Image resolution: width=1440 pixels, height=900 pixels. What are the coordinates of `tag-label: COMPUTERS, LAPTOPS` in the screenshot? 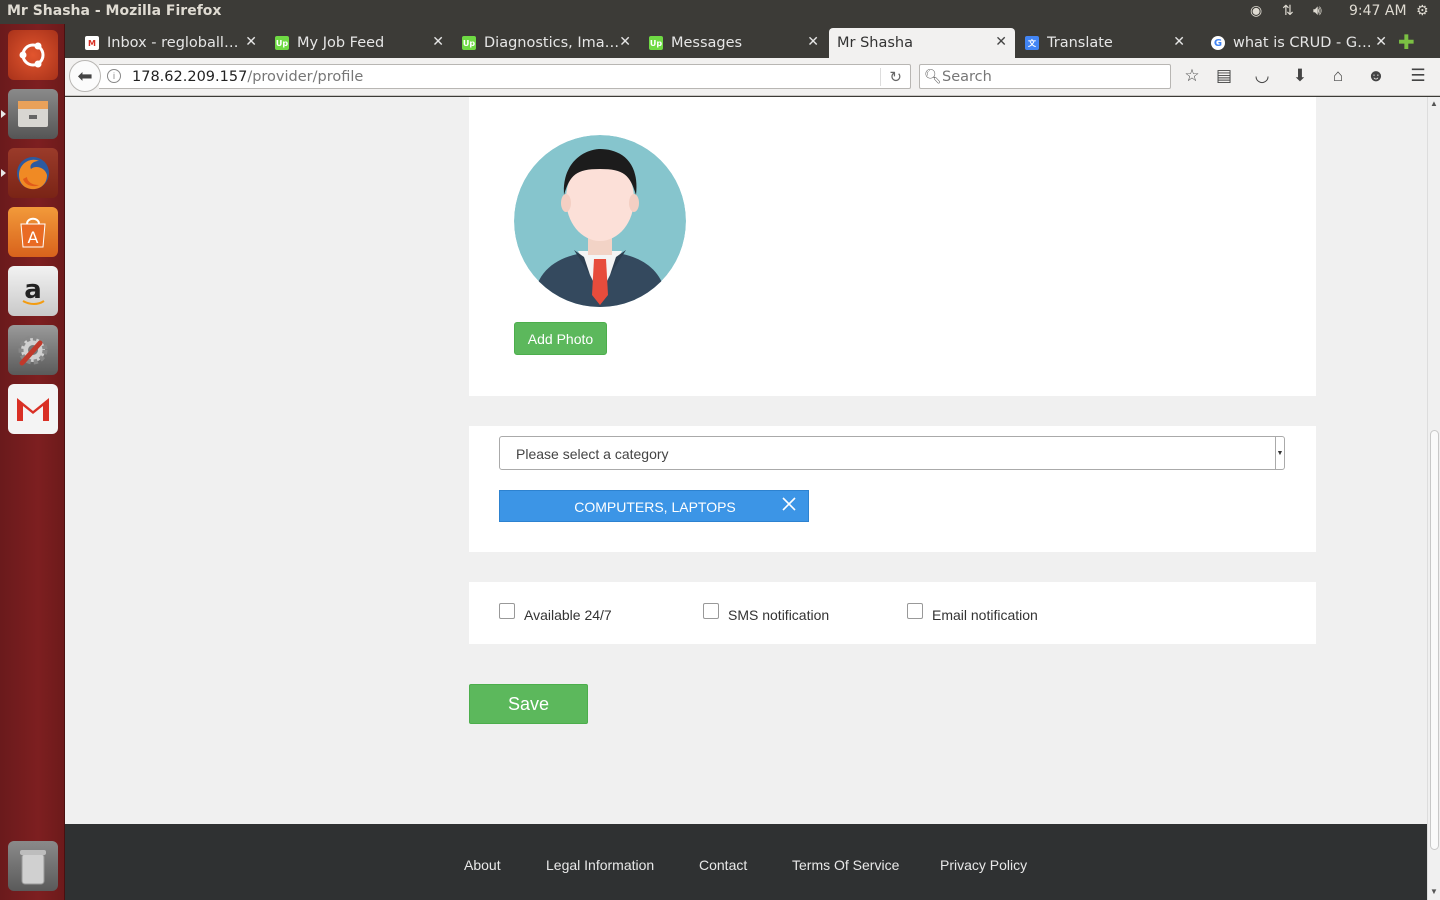 It's located at (655, 507).